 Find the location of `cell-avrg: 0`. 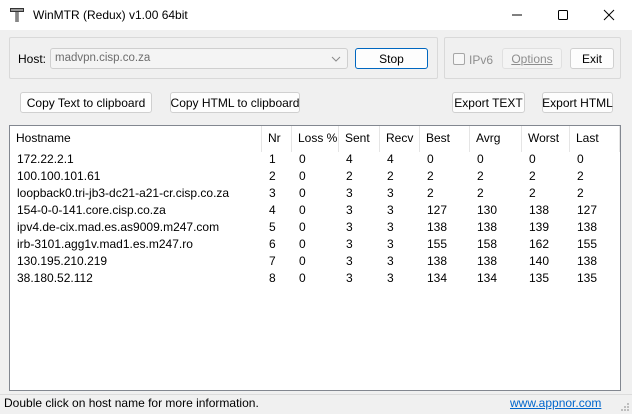

cell-avrg: 0 is located at coordinates (480, 159).